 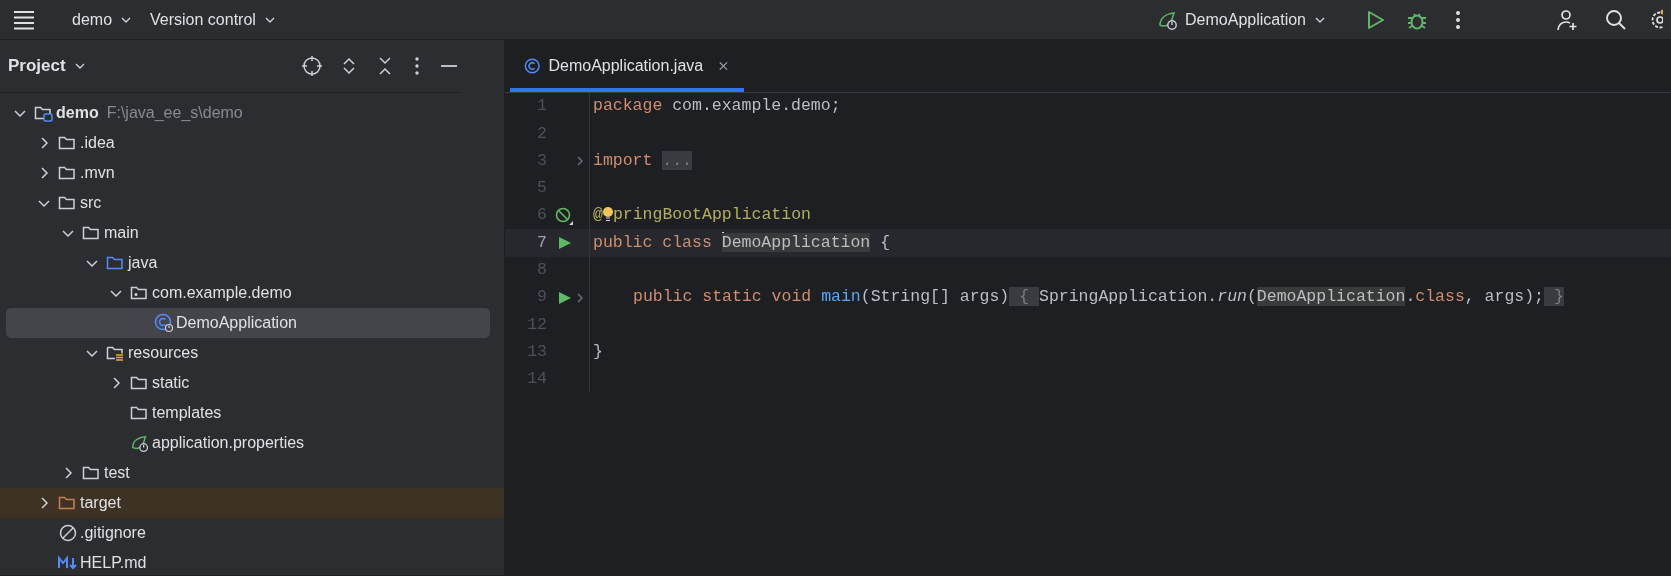 I want to click on run-configuration-dropdown: DemoApplication, so click(x=1242, y=19).